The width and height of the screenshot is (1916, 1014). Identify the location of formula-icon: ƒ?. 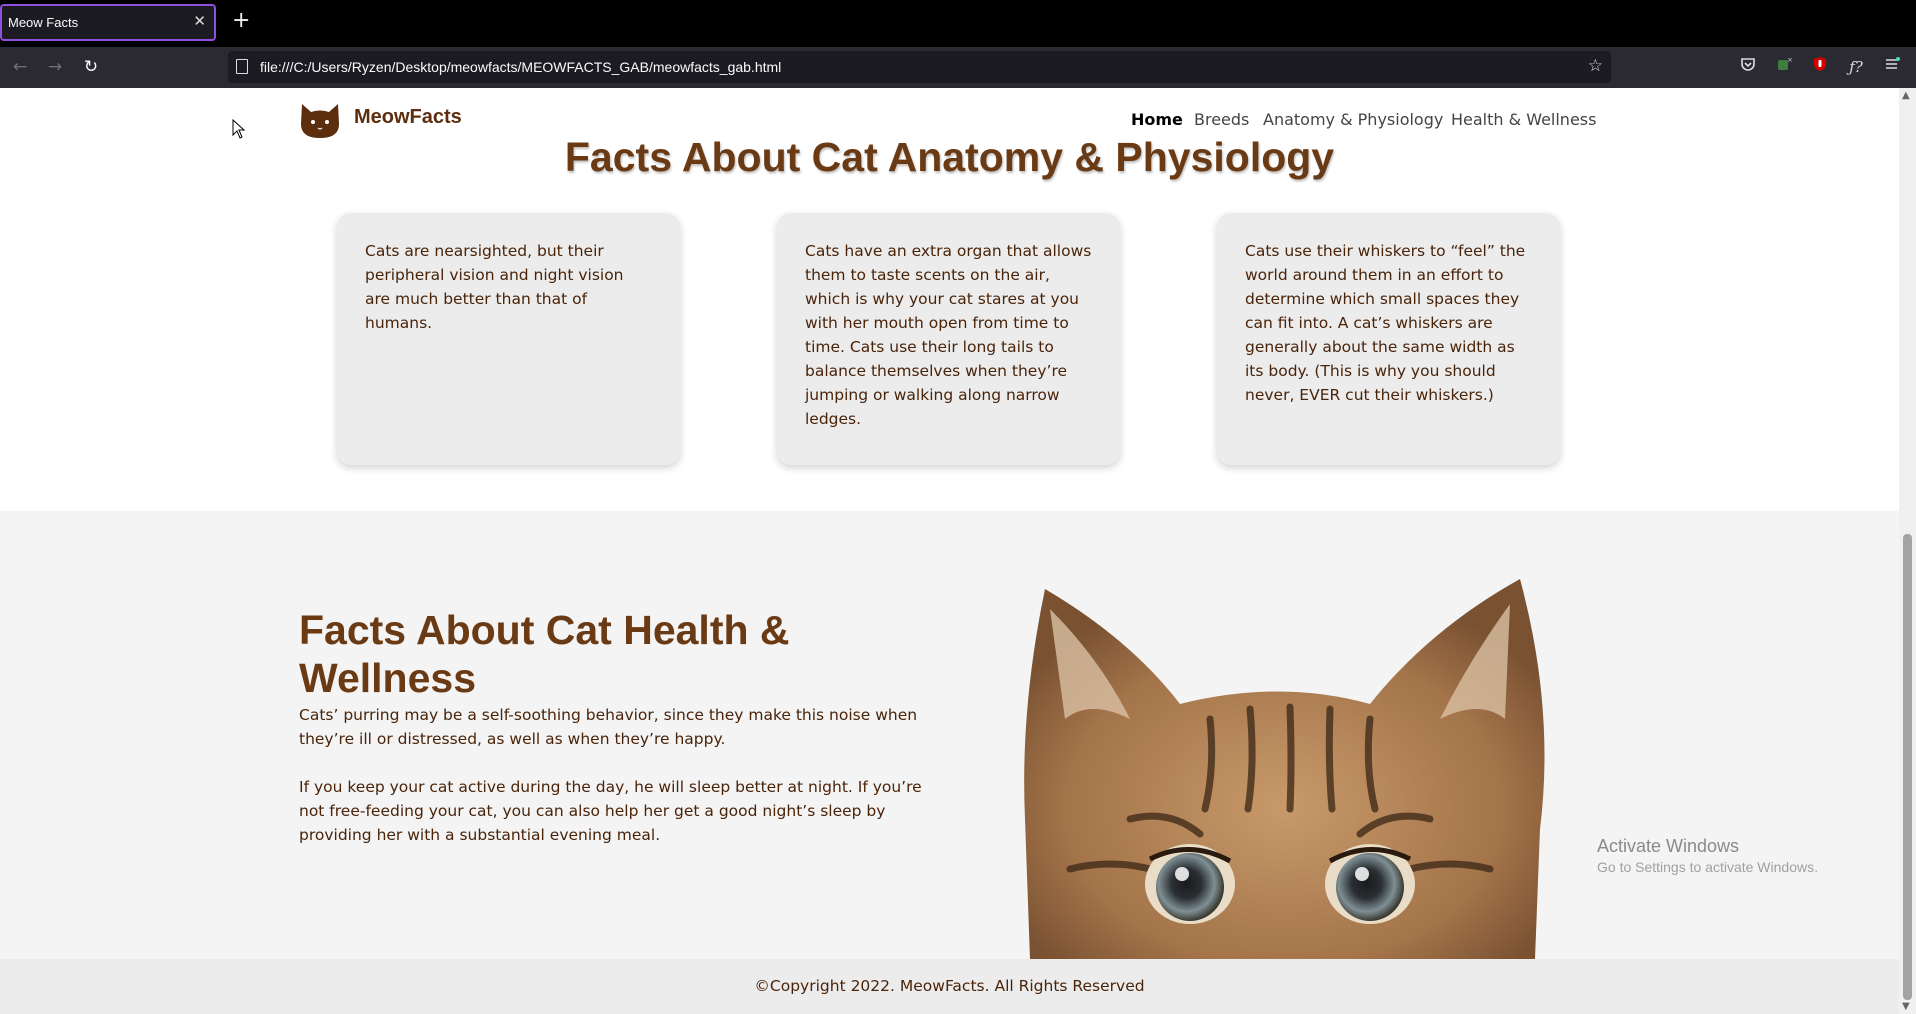
(1856, 67).